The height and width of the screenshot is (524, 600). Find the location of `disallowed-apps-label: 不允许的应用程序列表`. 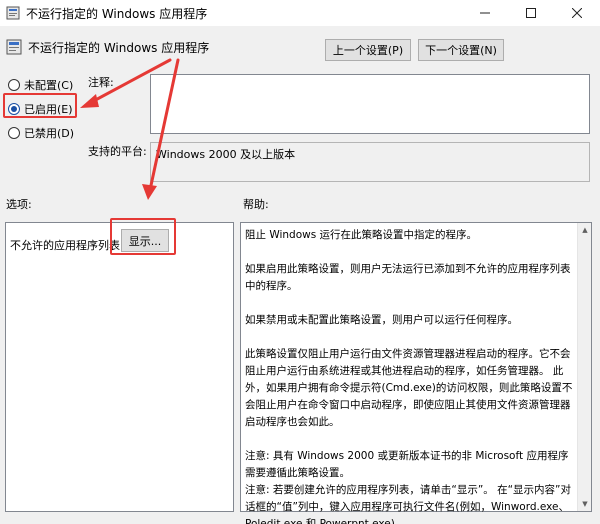

disallowed-apps-label: 不允许的应用程序列表 is located at coordinates (65, 245).